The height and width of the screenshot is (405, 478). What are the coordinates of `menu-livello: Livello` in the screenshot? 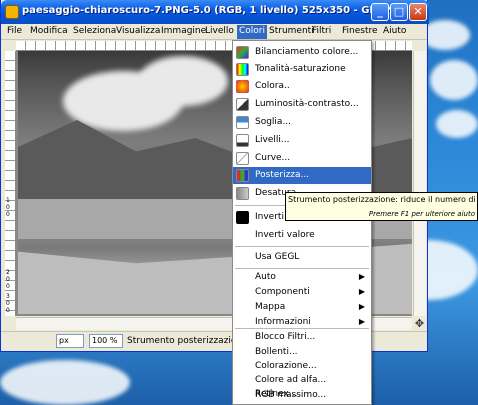 It's located at (219, 31).